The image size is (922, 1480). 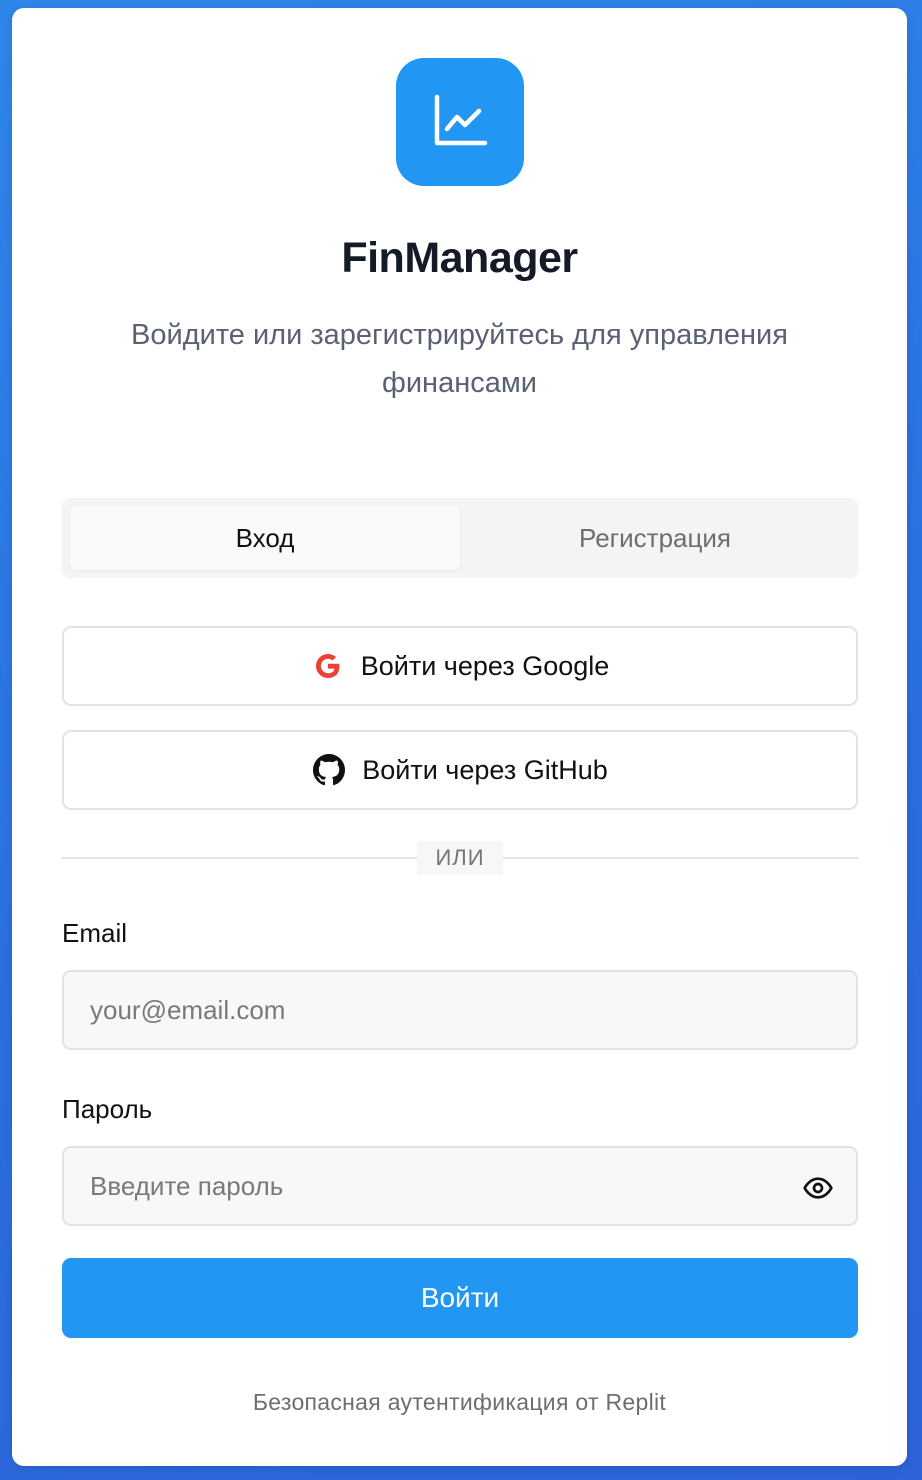 What do you see at coordinates (328, 666) in the screenshot?
I see `google-icon` at bounding box center [328, 666].